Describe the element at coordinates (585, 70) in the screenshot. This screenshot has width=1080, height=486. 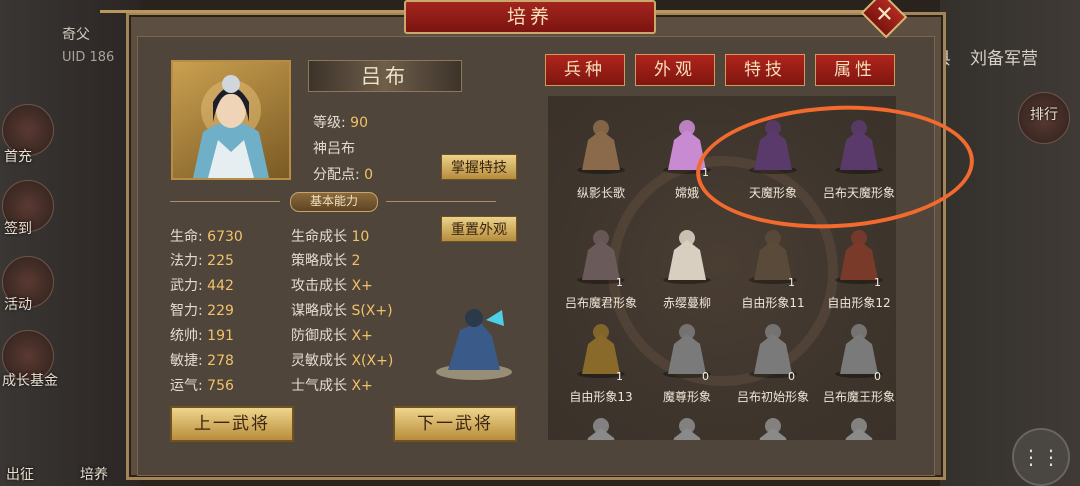
I see `tab-troop: 兵种` at that location.